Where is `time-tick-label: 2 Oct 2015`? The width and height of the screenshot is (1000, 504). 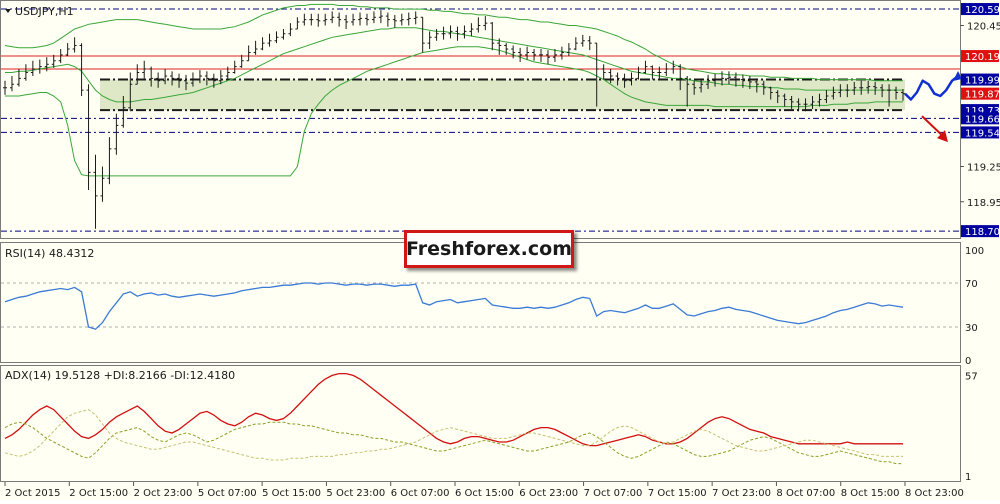
time-tick-label: 2 Oct 2015 is located at coordinates (32, 493).